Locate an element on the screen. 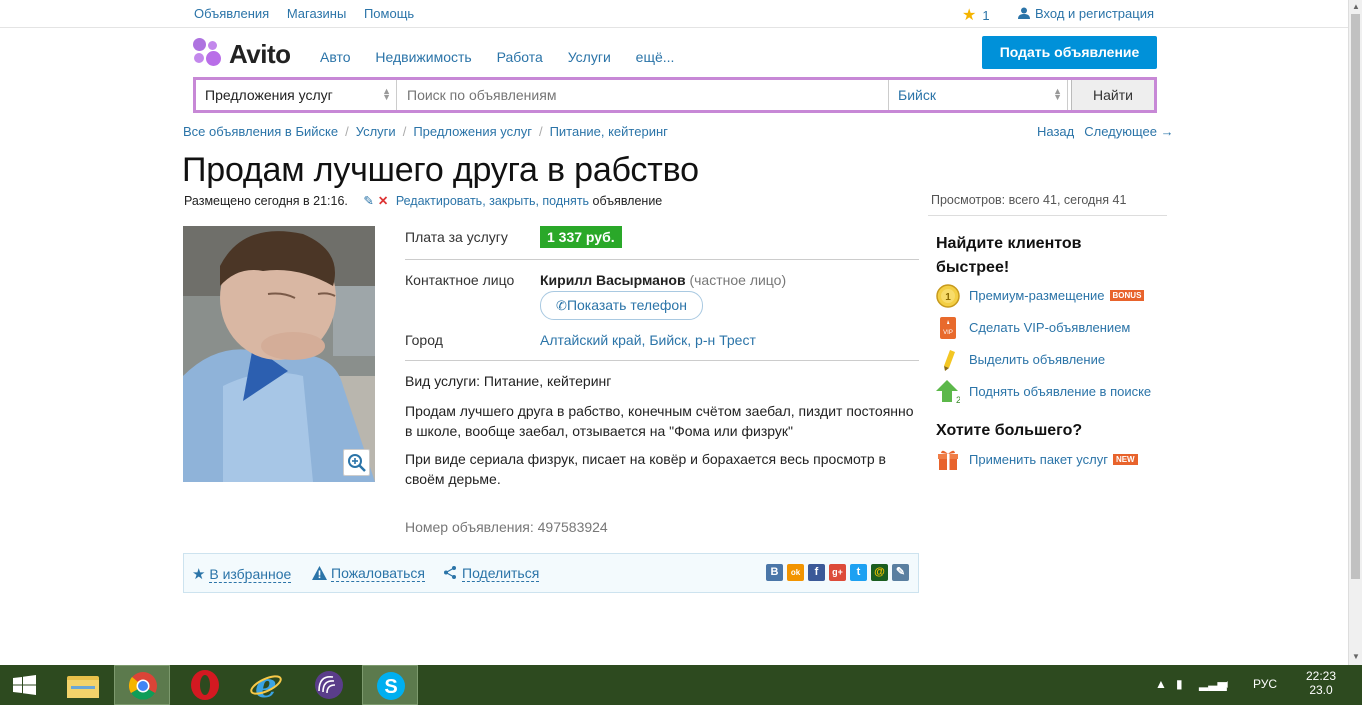 Image resolution: width=1362 pixels, height=709 pixels. top-nav-shops: Магазины is located at coordinates (317, 13).